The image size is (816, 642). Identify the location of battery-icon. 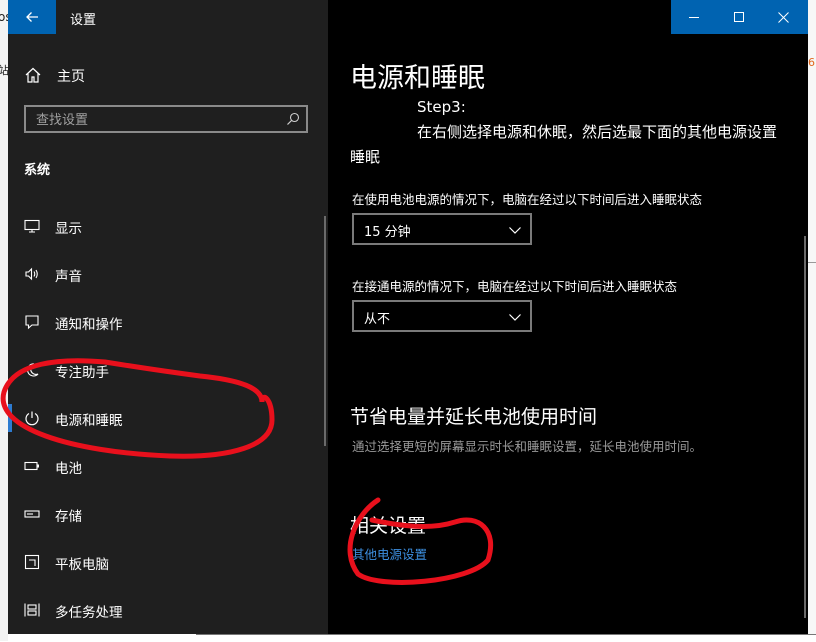
(31, 466).